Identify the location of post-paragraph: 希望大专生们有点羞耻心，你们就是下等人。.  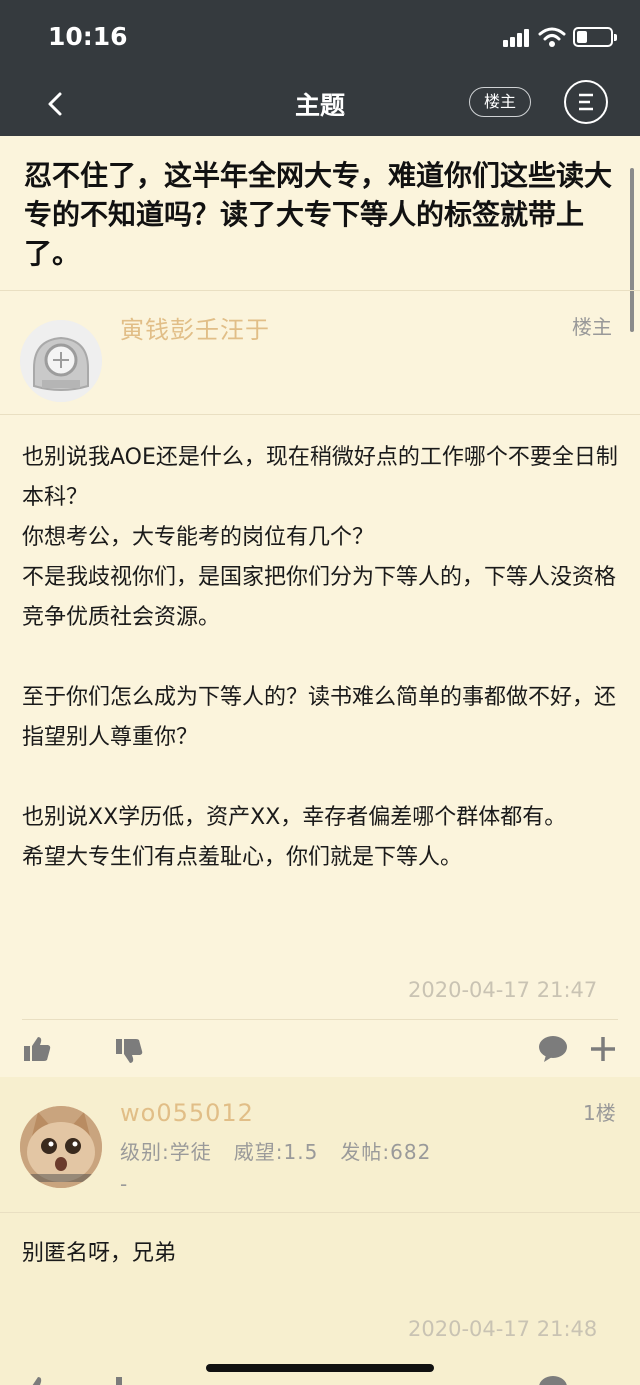
(242, 857).